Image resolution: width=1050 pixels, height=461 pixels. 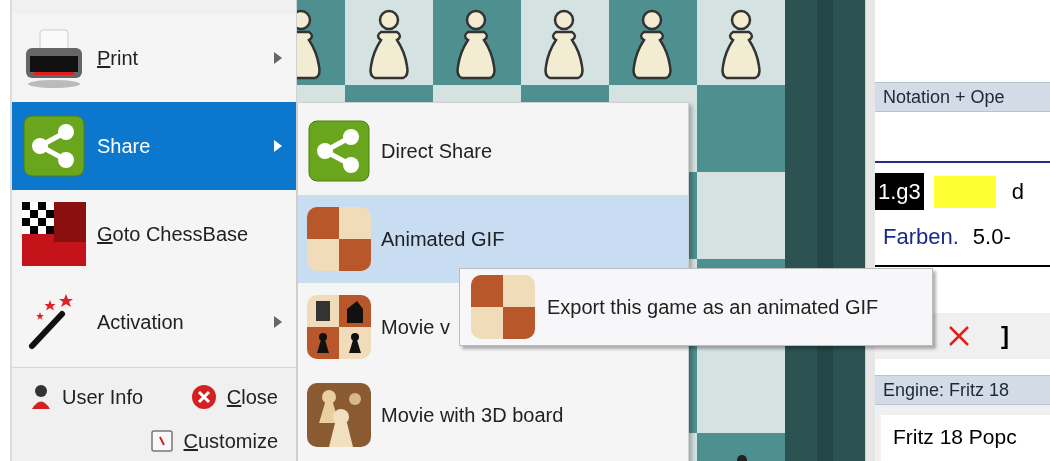 What do you see at coordinates (955, 436) in the screenshot?
I see `engine-name: Fritz 18 Popc` at bounding box center [955, 436].